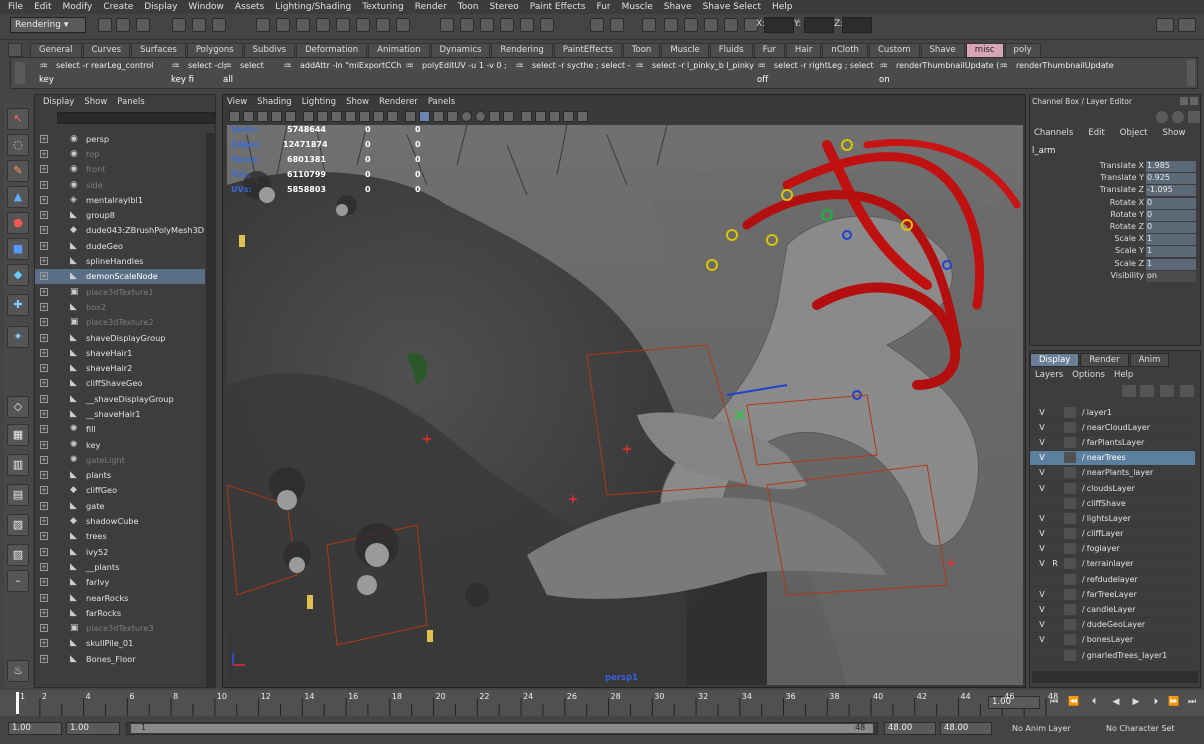 Image resolution: width=1204 pixels, height=744 pixels. Describe the element at coordinates (1114, 203) in the screenshot. I see `channel-attribute: Rotate X0` at that location.